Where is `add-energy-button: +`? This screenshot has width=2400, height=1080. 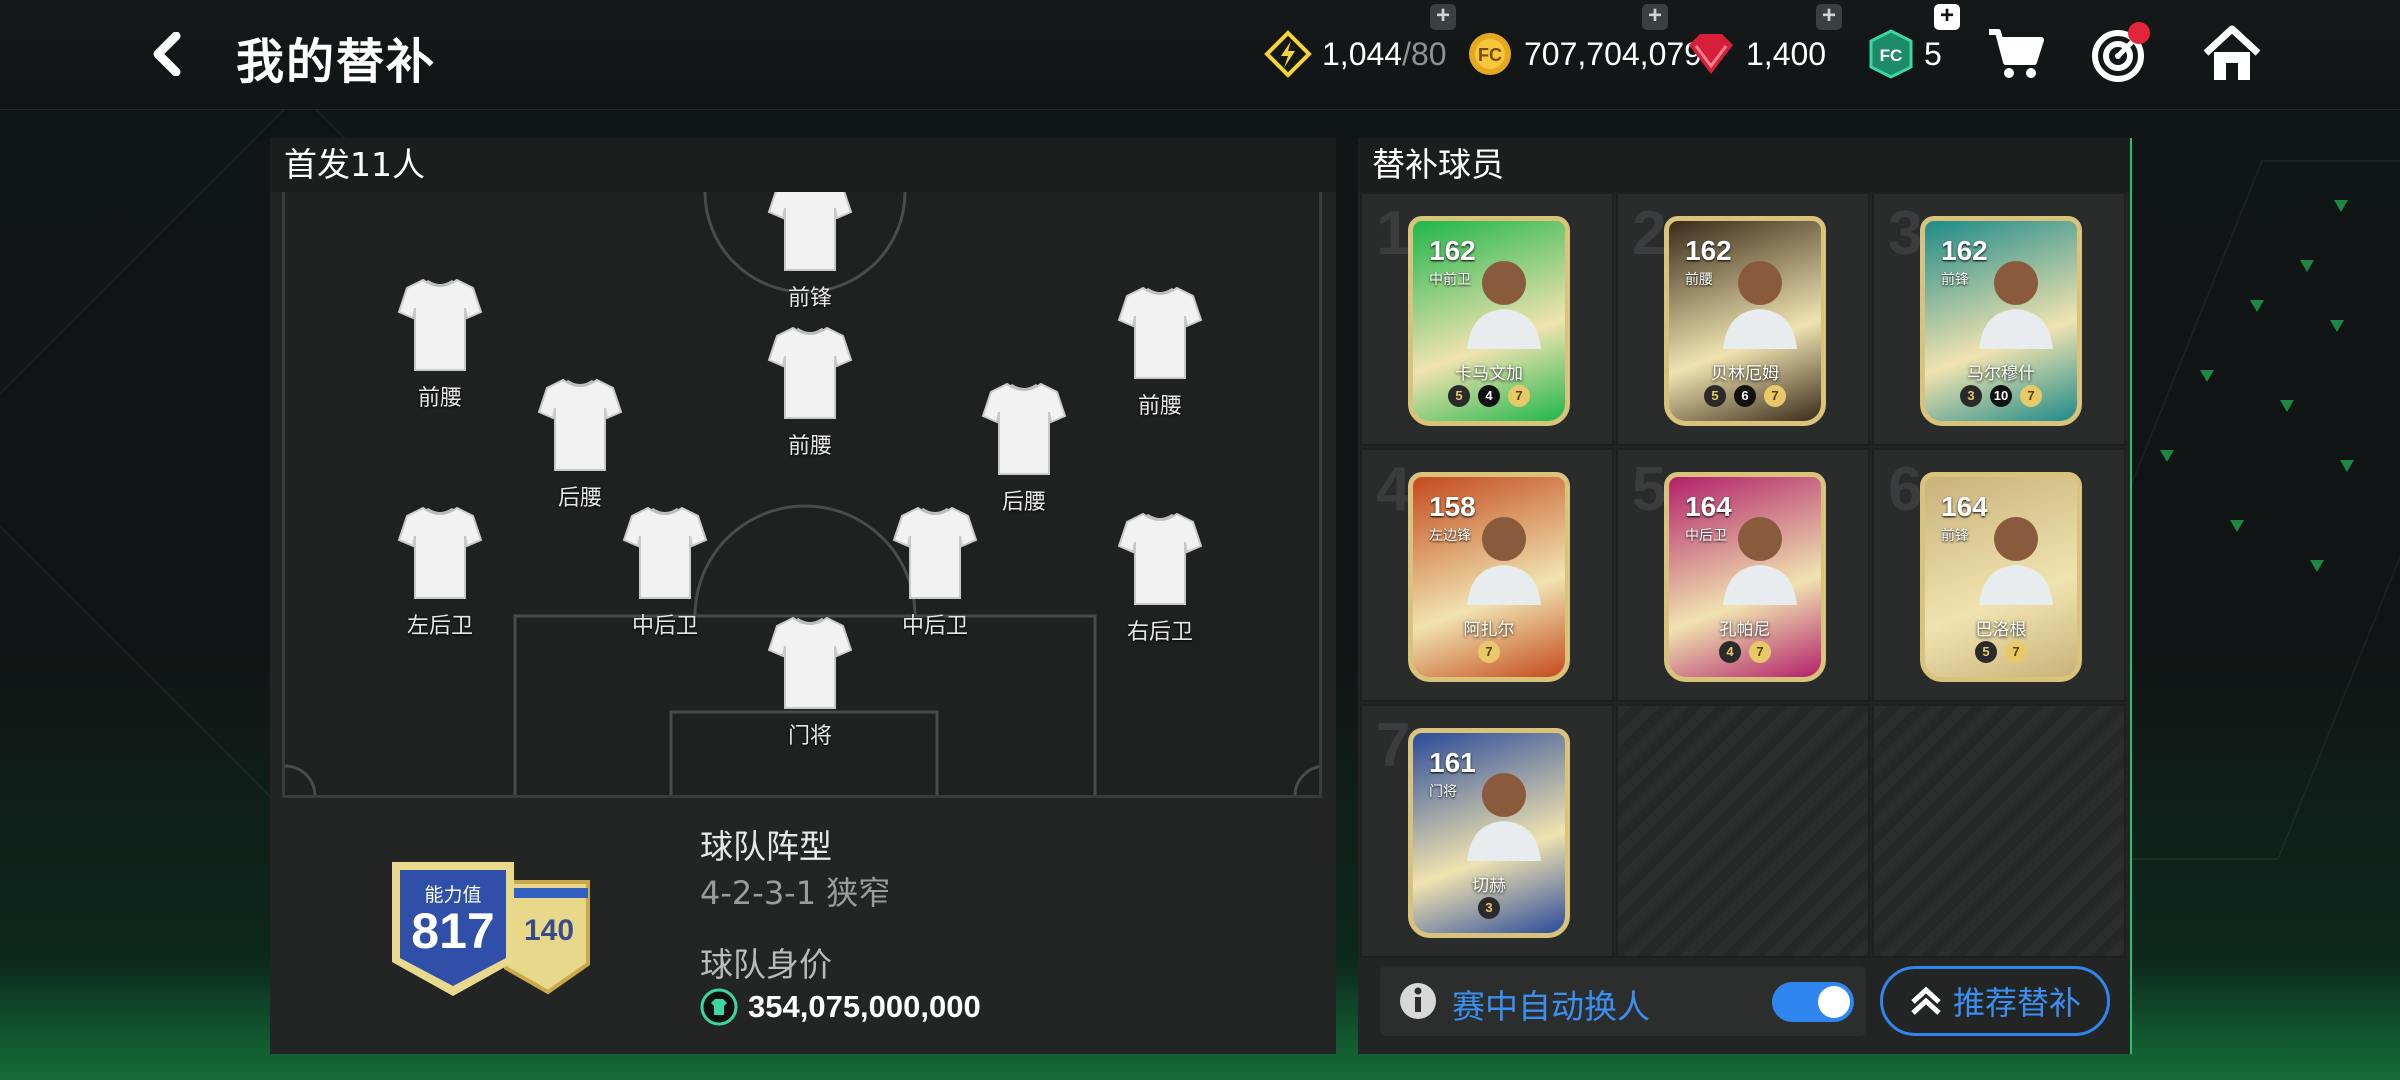 add-energy-button: + is located at coordinates (1443, 17).